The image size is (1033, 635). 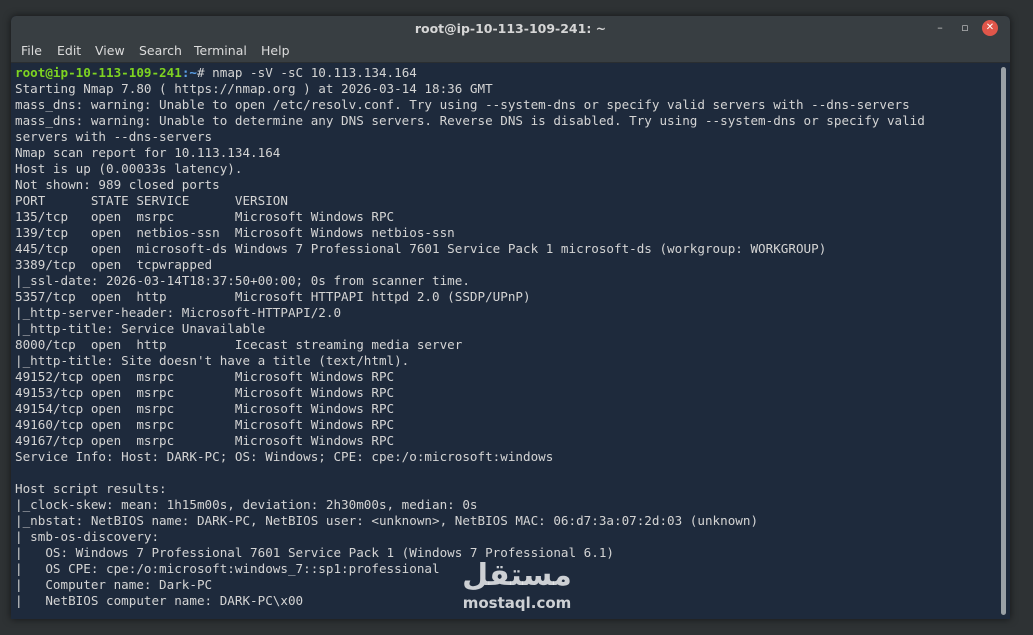 What do you see at coordinates (275, 50) in the screenshot?
I see `menu-help: Help` at bounding box center [275, 50].